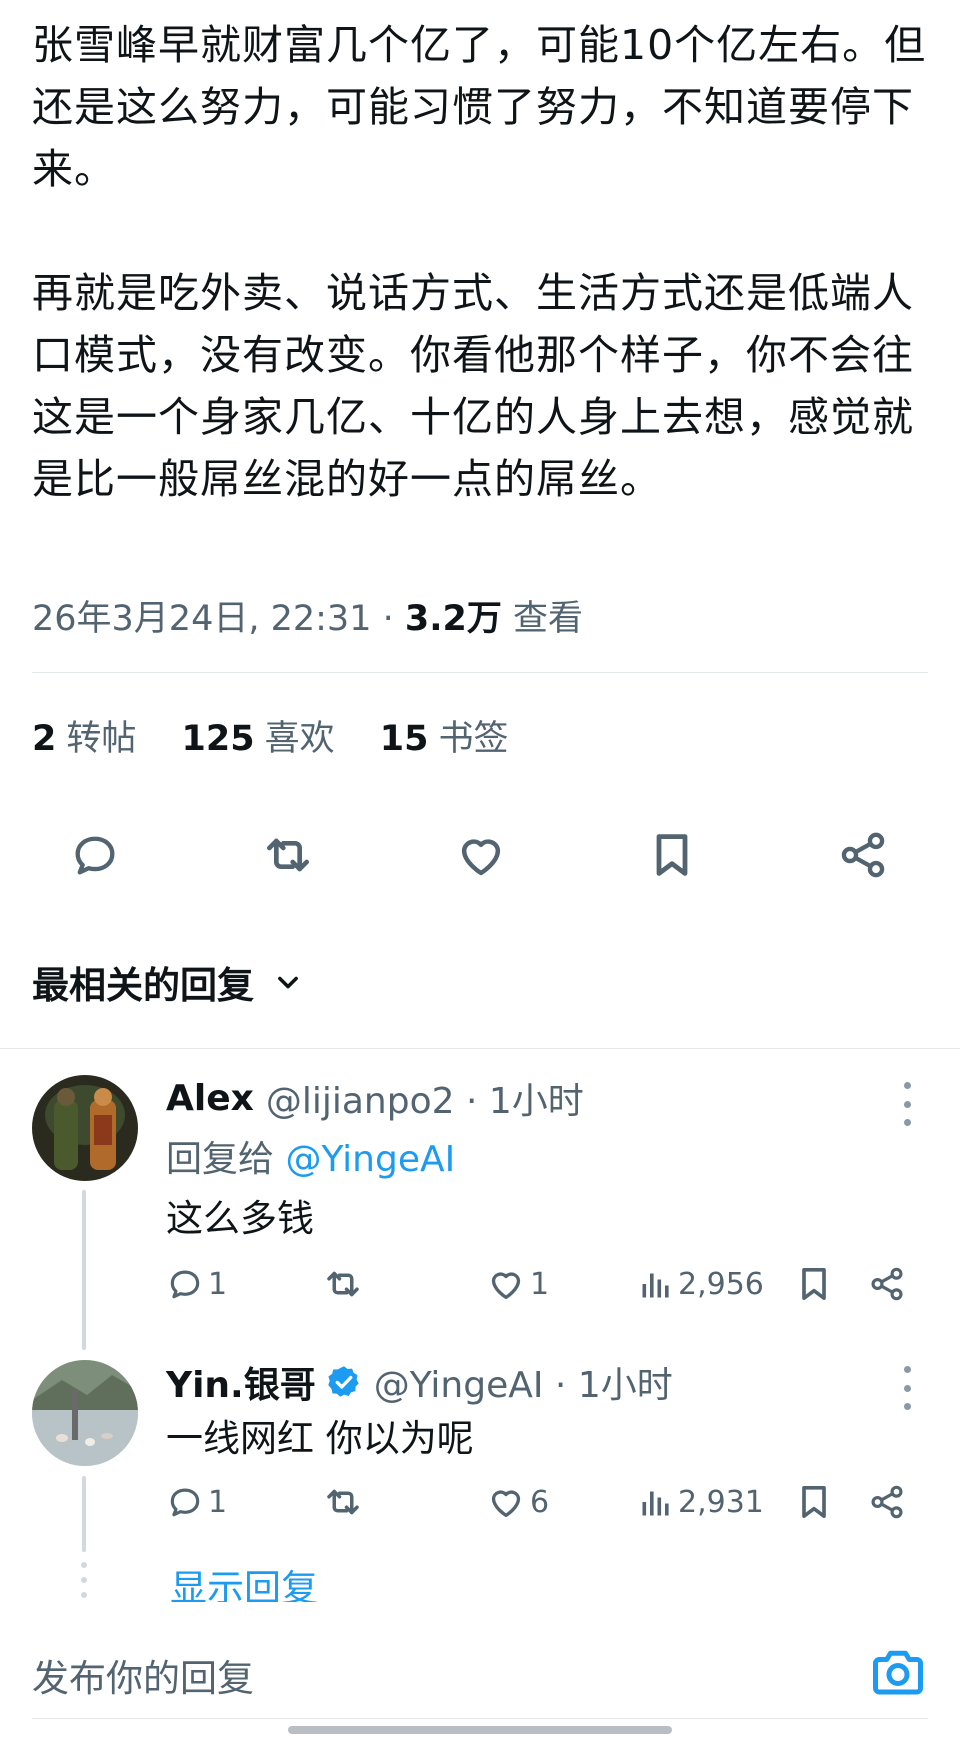 The width and height of the screenshot is (960, 1737). What do you see at coordinates (218, 739) in the screenshot?
I see `likes-count: 125` at bounding box center [218, 739].